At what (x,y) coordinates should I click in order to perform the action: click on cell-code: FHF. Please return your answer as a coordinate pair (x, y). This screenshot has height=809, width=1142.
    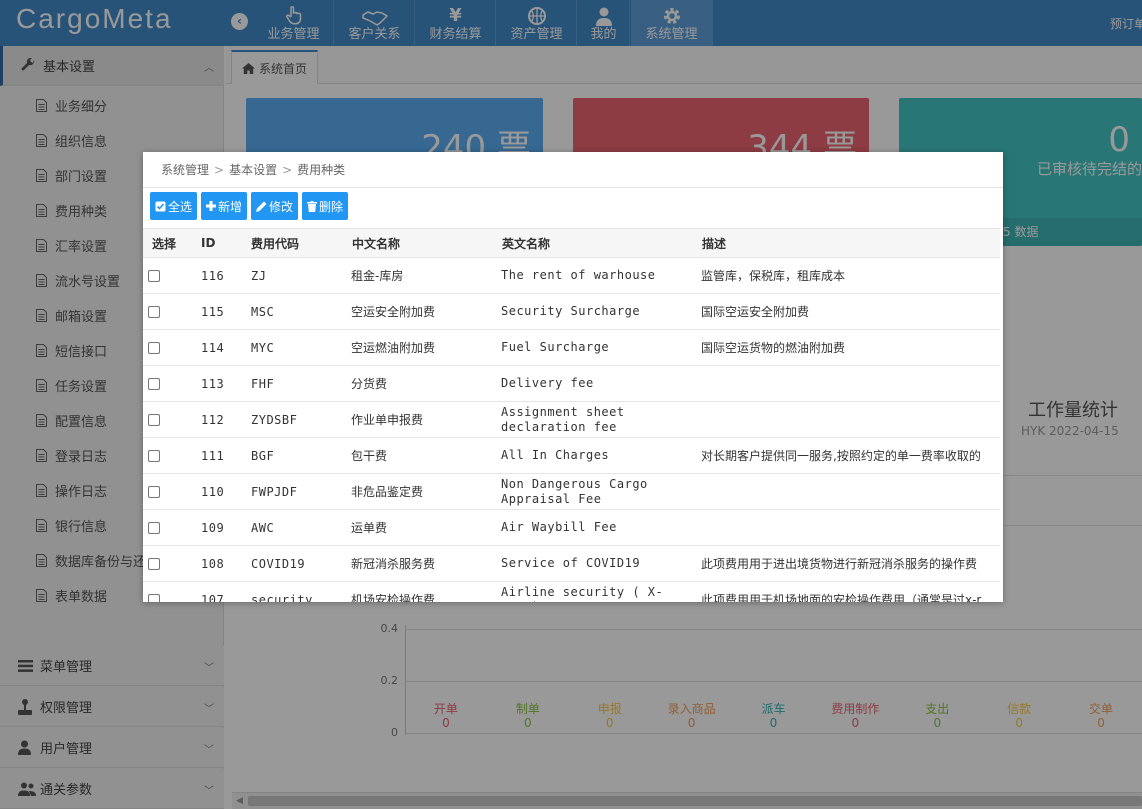
    Looking at the image, I should click on (297, 383).